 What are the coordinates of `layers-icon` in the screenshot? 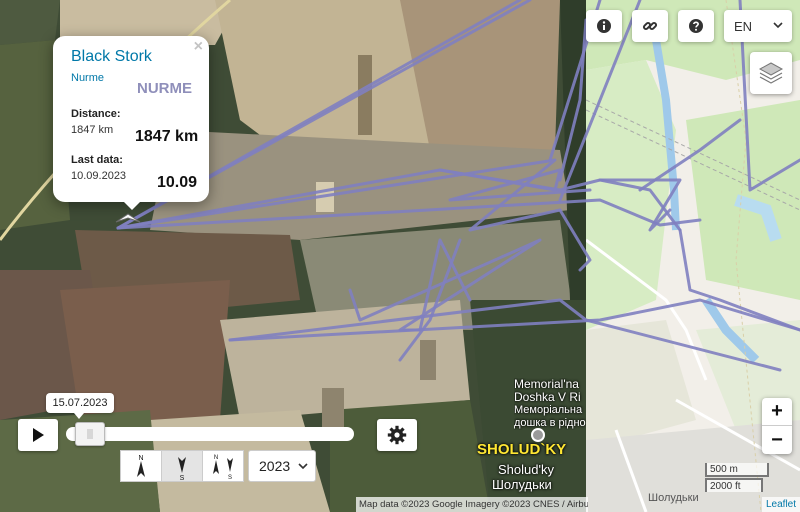 It's located at (771, 73).